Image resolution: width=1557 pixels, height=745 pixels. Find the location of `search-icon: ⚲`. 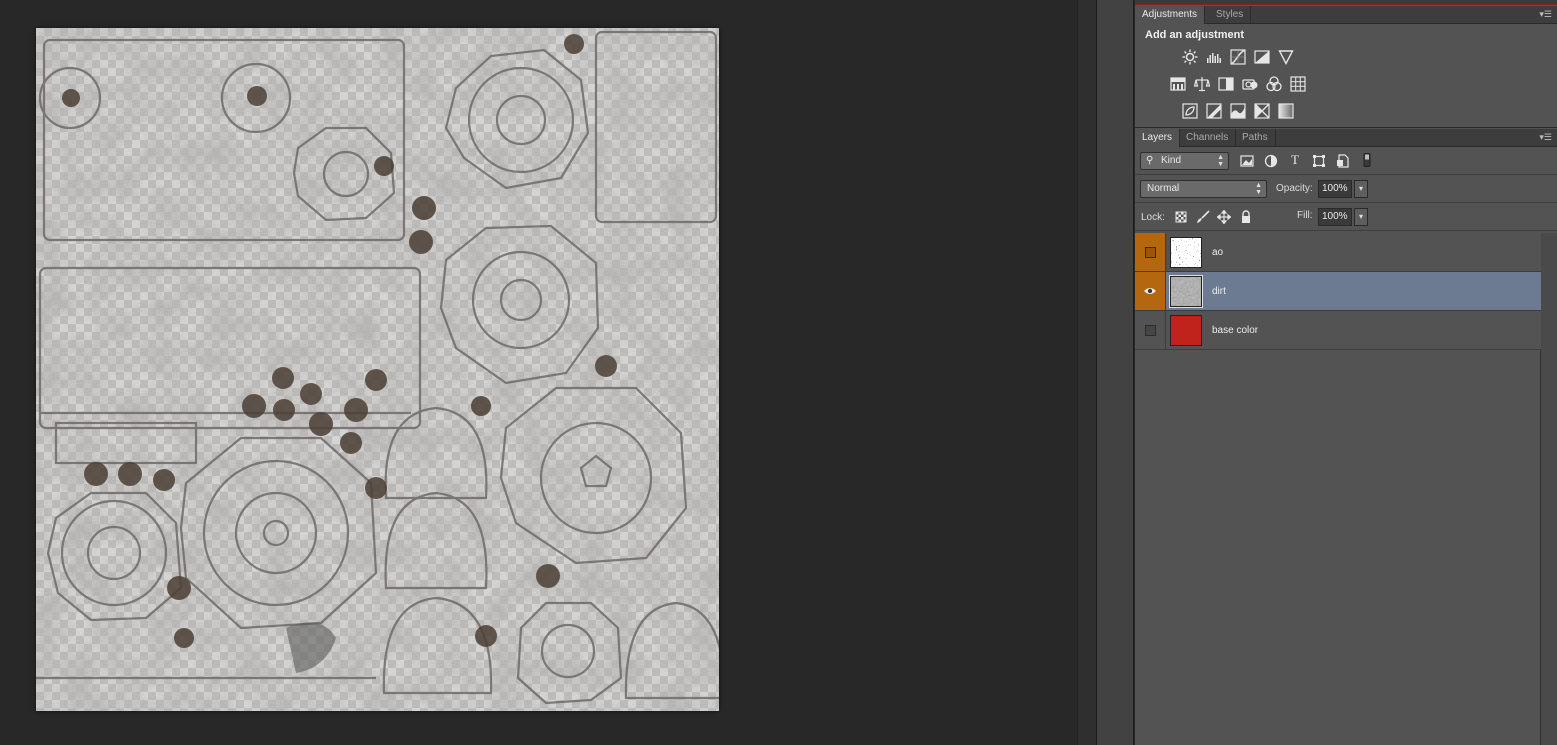

search-icon: ⚲ is located at coordinates (1150, 160).